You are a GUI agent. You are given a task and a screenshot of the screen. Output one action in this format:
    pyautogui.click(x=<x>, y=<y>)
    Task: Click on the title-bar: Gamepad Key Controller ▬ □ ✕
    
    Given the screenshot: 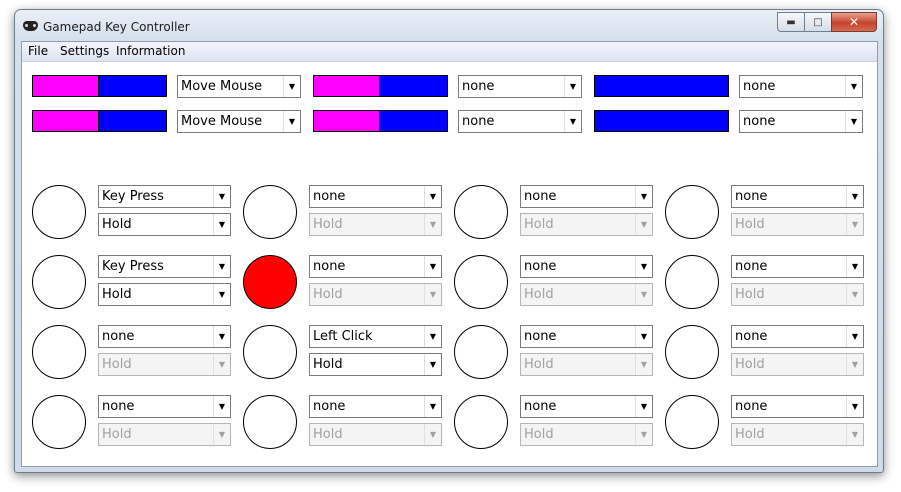 What is the action you would take?
    pyautogui.click(x=449, y=26)
    